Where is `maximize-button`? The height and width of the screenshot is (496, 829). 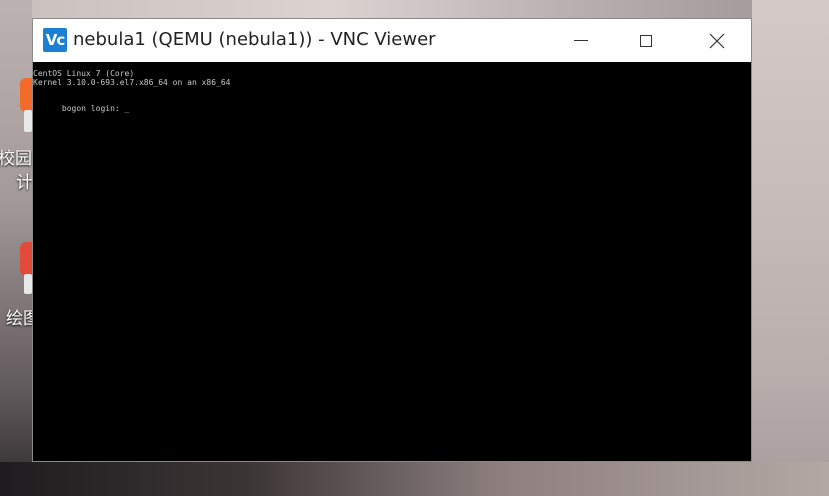 maximize-button is located at coordinates (646, 40).